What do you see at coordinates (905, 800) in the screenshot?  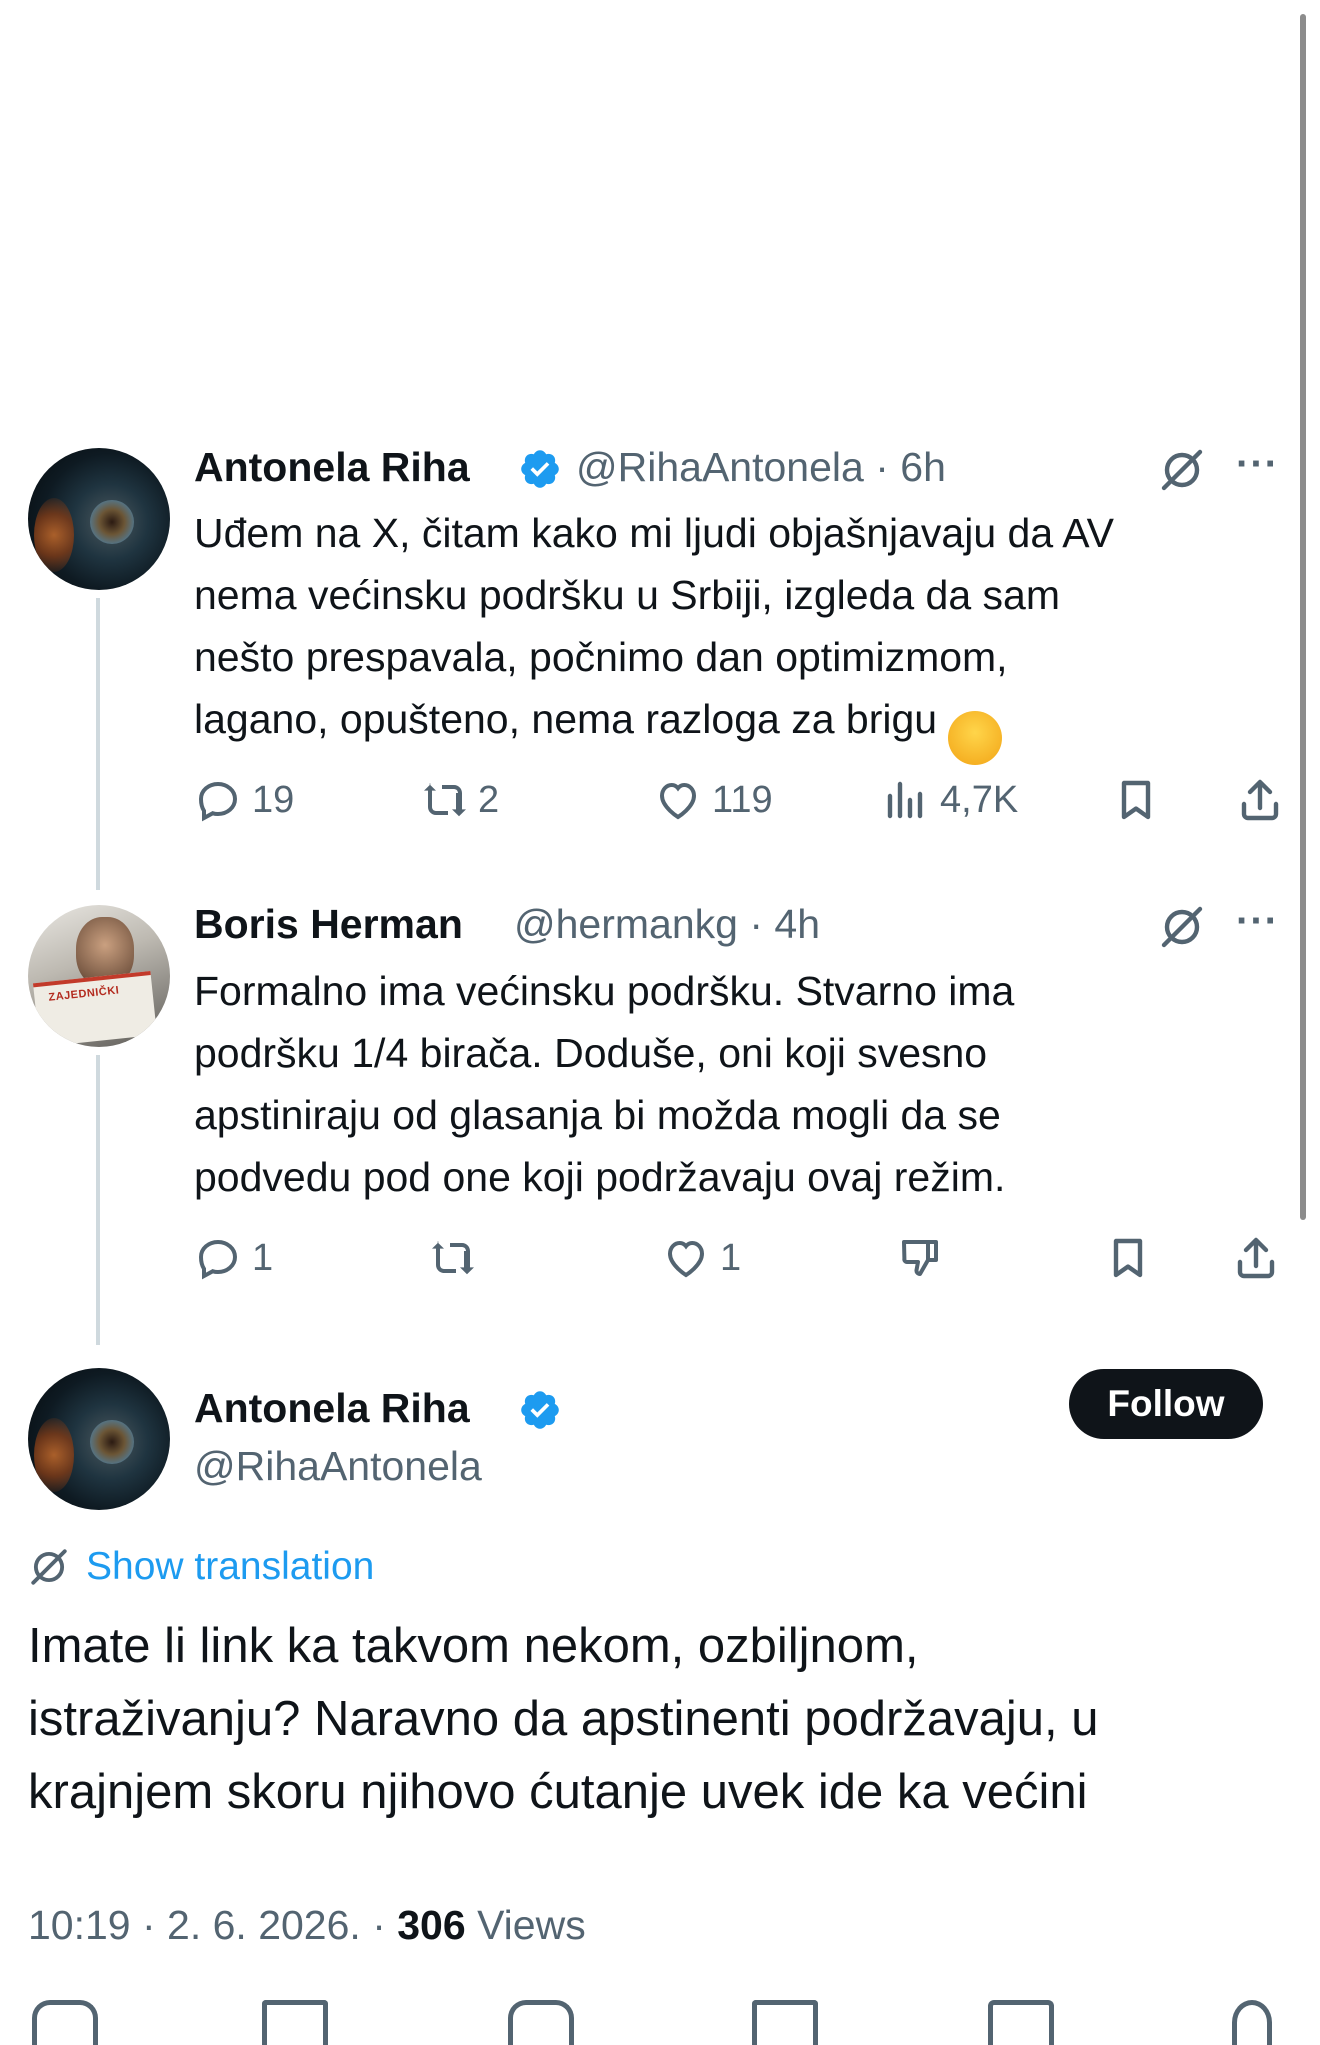 I see `views-icon` at bounding box center [905, 800].